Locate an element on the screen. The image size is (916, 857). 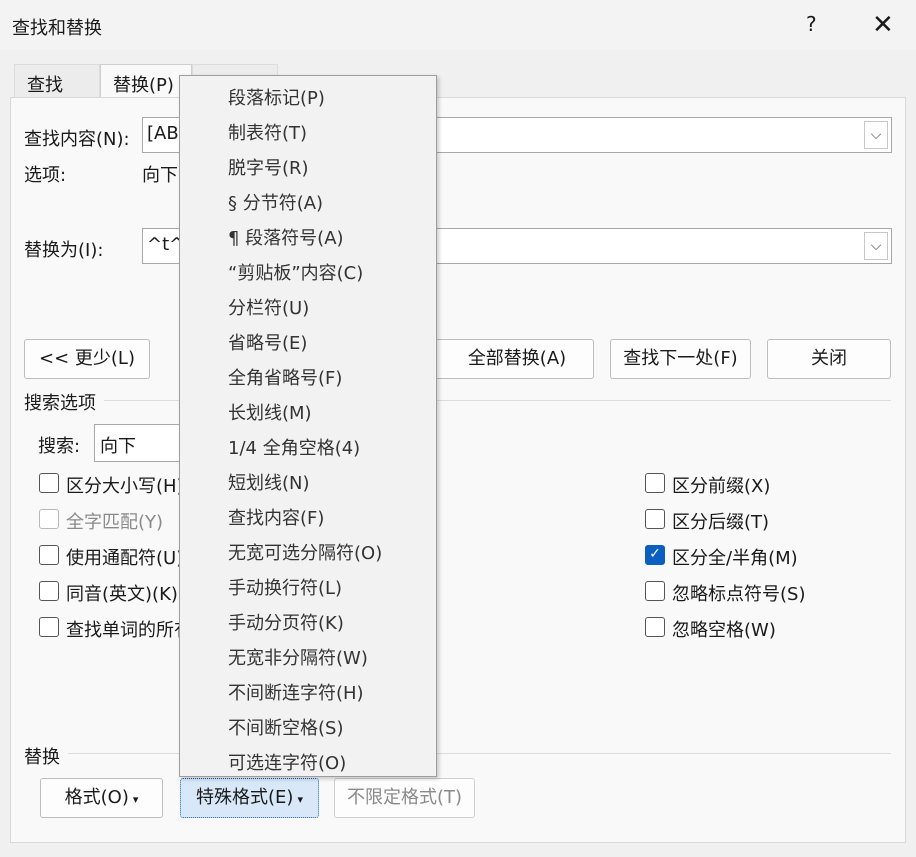
menu-item-optional-hyphen: 可选连字符(O) is located at coordinates (287, 762).